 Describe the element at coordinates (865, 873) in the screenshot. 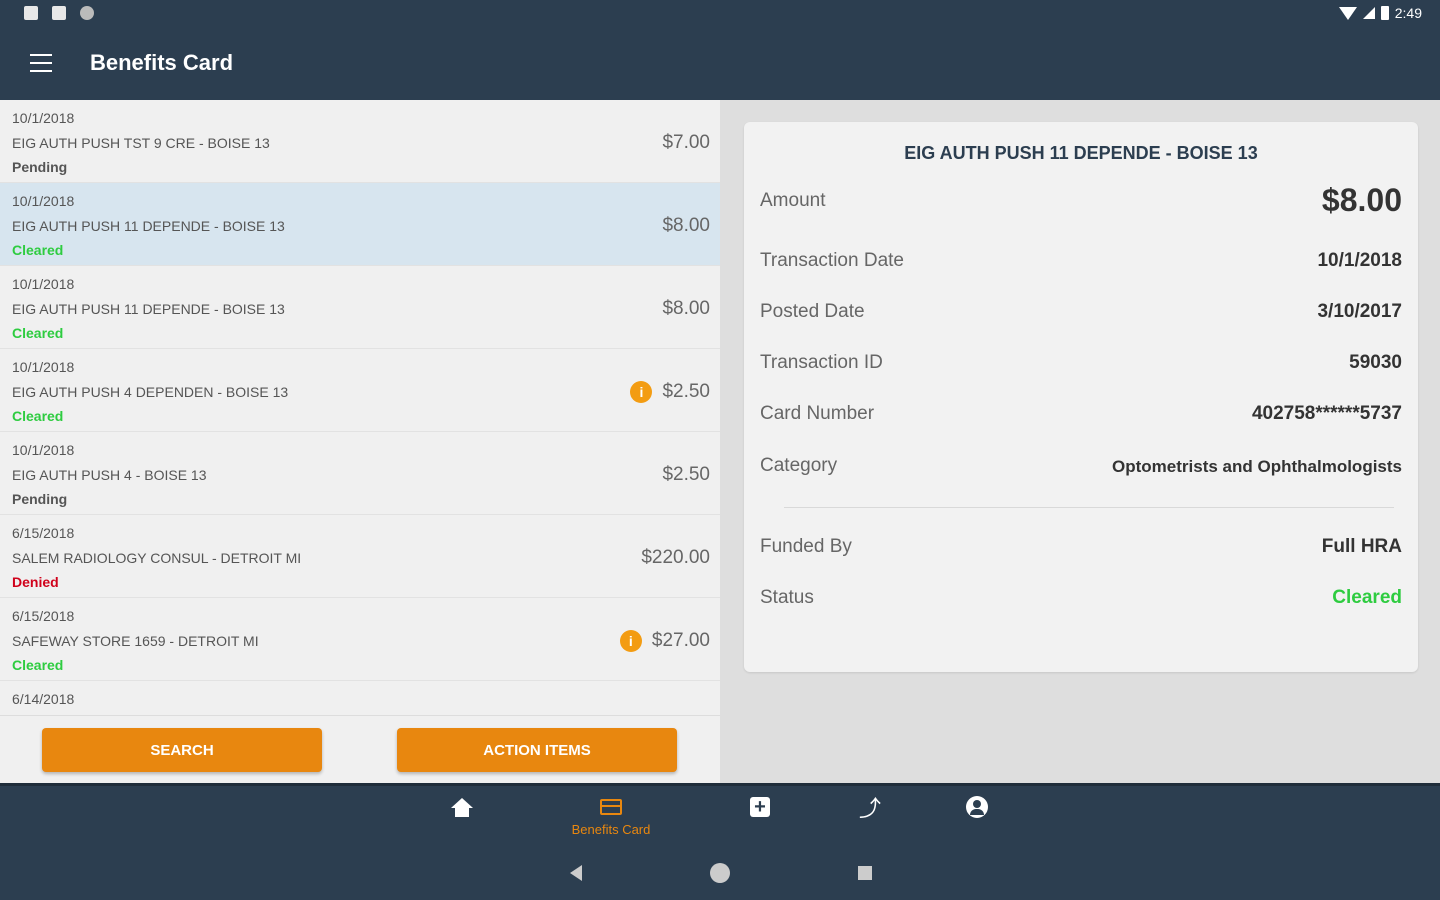

I see `recent-apps-icon` at that location.